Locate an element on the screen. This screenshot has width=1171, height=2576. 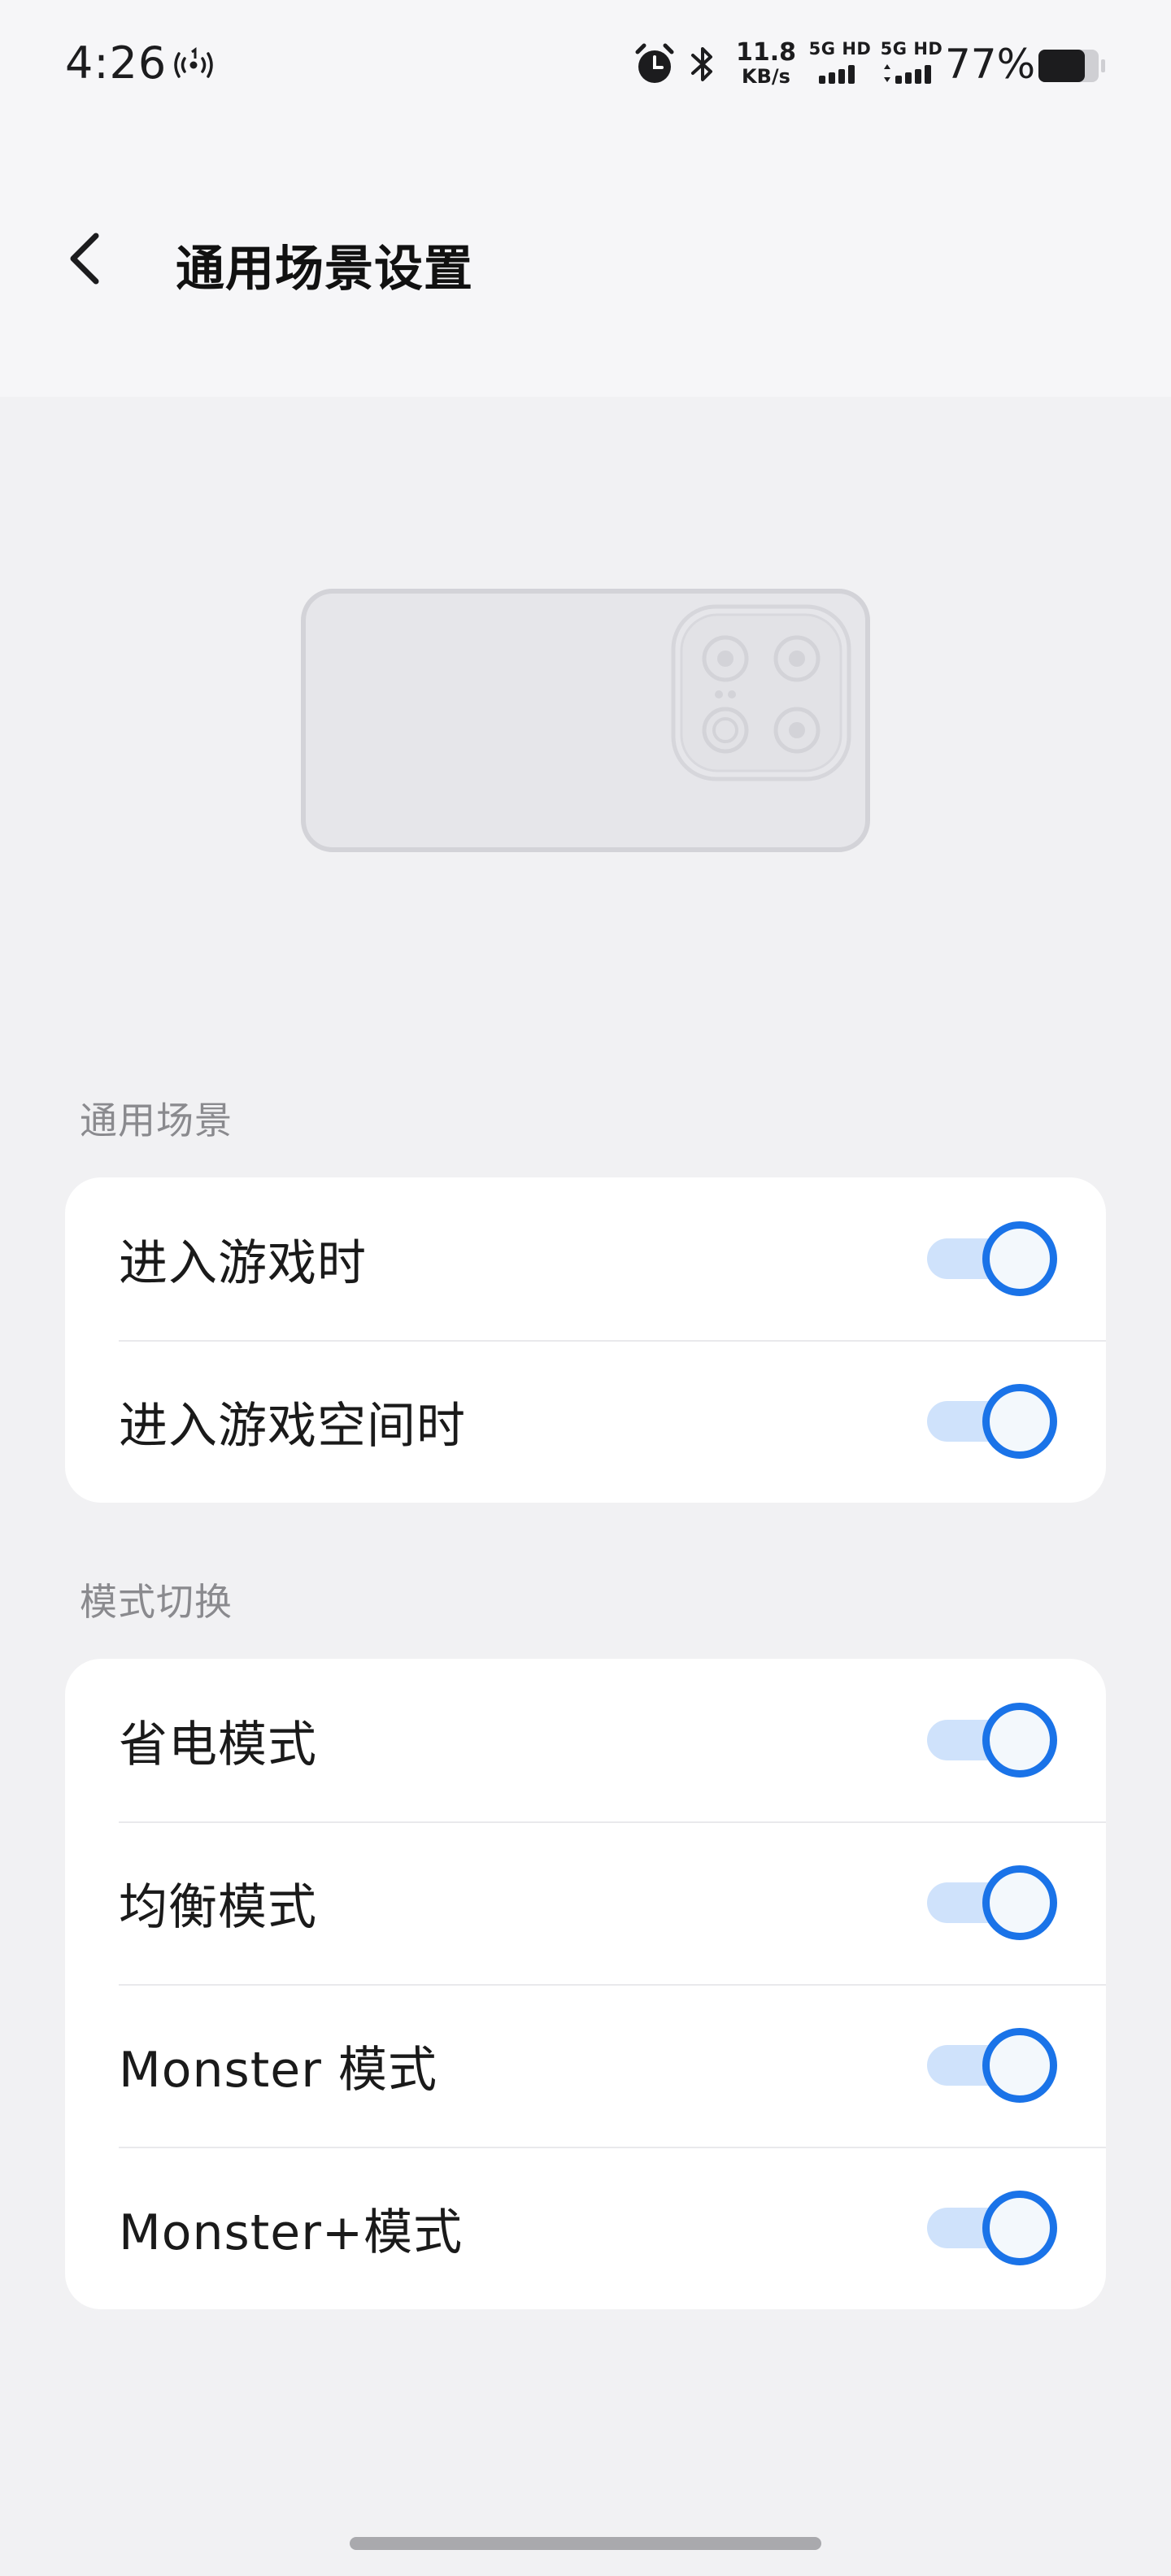
toggle-enter-game is located at coordinates (992, 1258).